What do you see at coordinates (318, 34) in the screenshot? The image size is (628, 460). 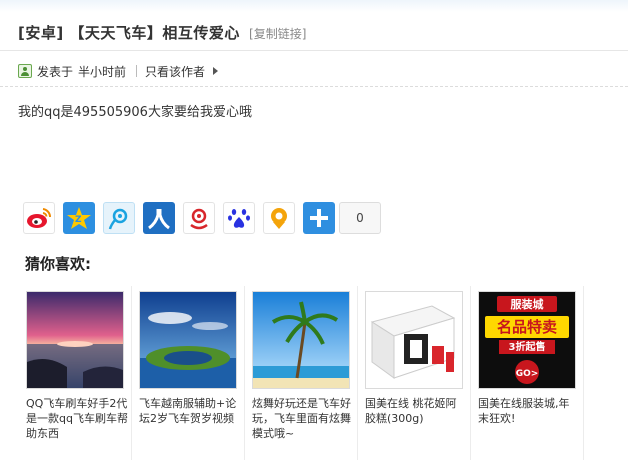 I see `post-title-row: [安卓] 【天天飞车】相互传爱心 [复制链接]` at bounding box center [318, 34].